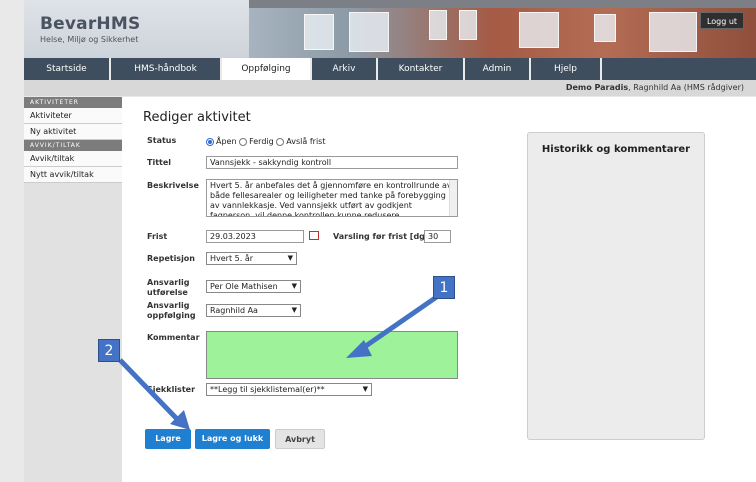 The width and height of the screenshot is (756, 482). What do you see at coordinates (89, 39) in the screenshot?
I see `brand-tagline: Helse, Miljø og Sikkerhet` at bounding box center [89, 39].